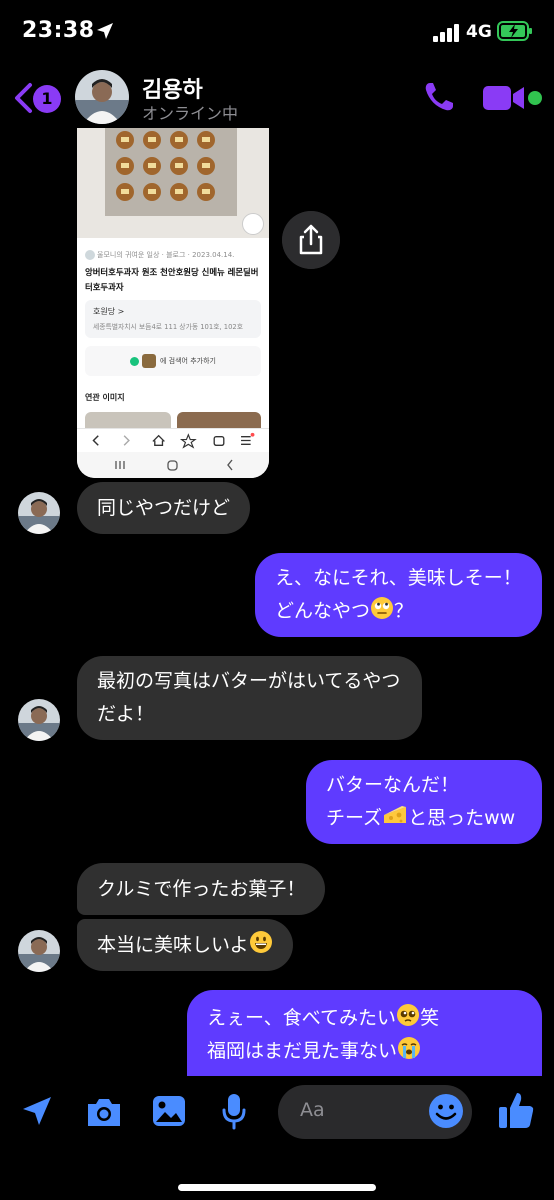 The image size is (554, 1200). I want to click on conversation-header: 1 김용하 オンライン中, so click(277, 98).